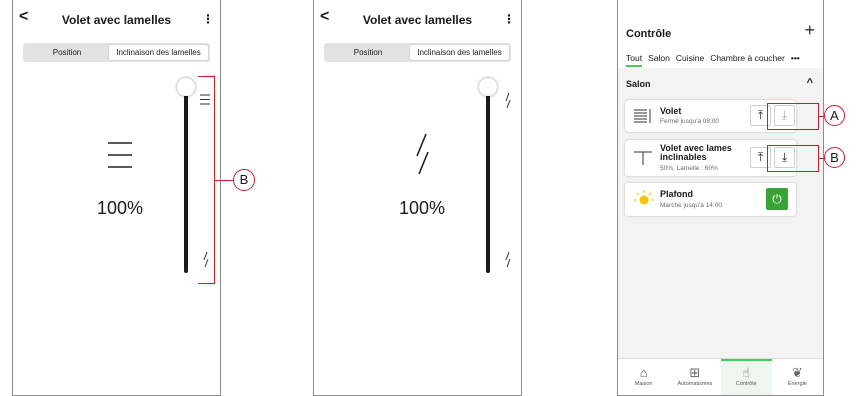 This screenshot has width=858, height=396. What do you see at coordinates (691, 205) in the screenshot?
I see `device-status: Marche jusqu'à 14:00` at bounding box center [691, 205].